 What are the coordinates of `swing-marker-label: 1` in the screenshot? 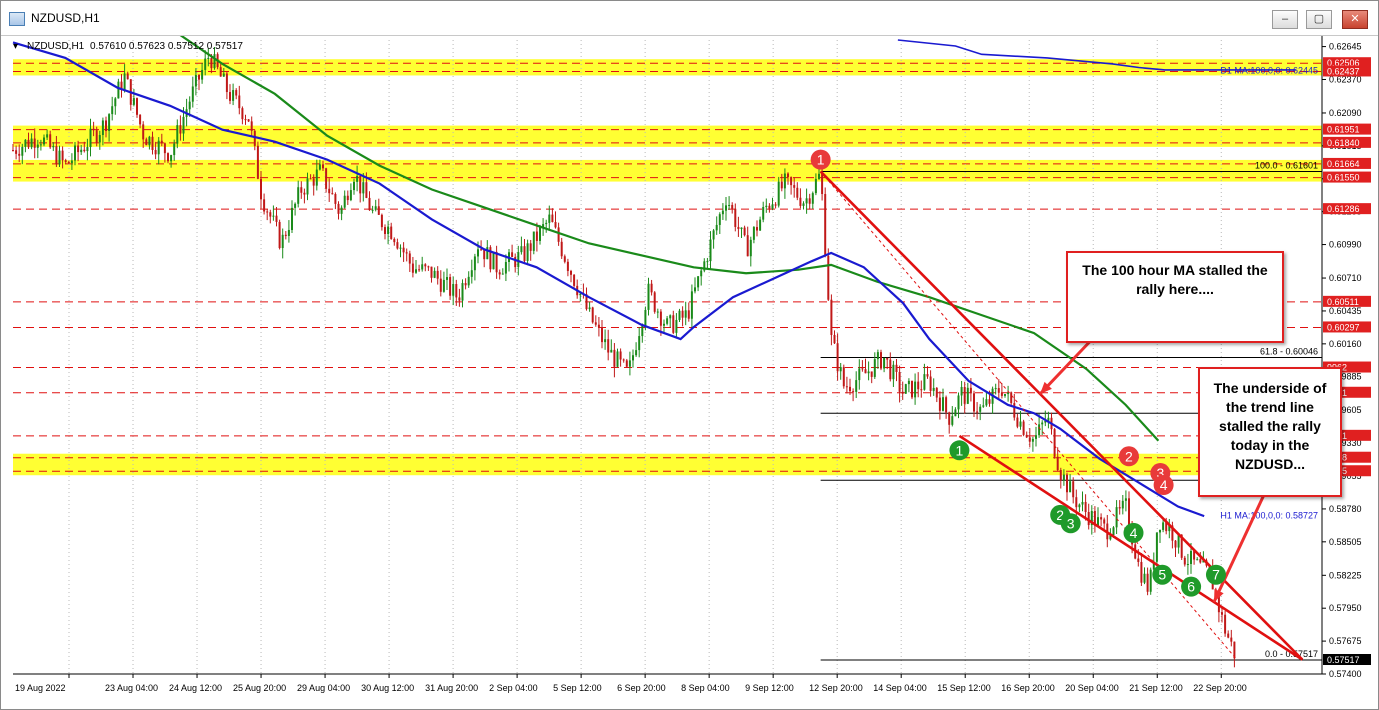 It's located at (821, 160).